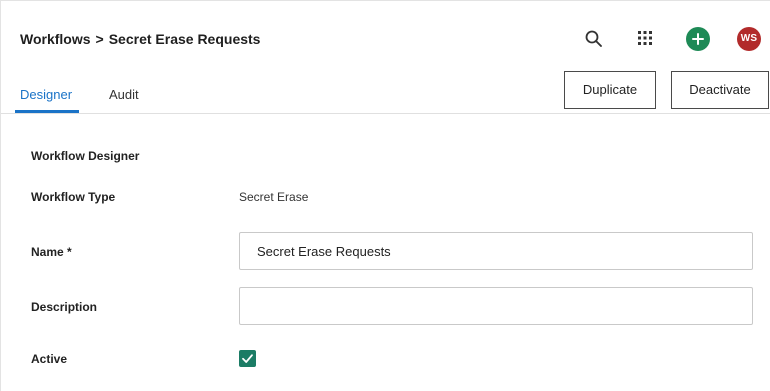 The height and width of the screenshot is (391, 770). What do you see at coordinates (184, 39) in the screenshot?
I see `breadcrumb-current: Secret Erase Requests` at bounding box center [184, 39].